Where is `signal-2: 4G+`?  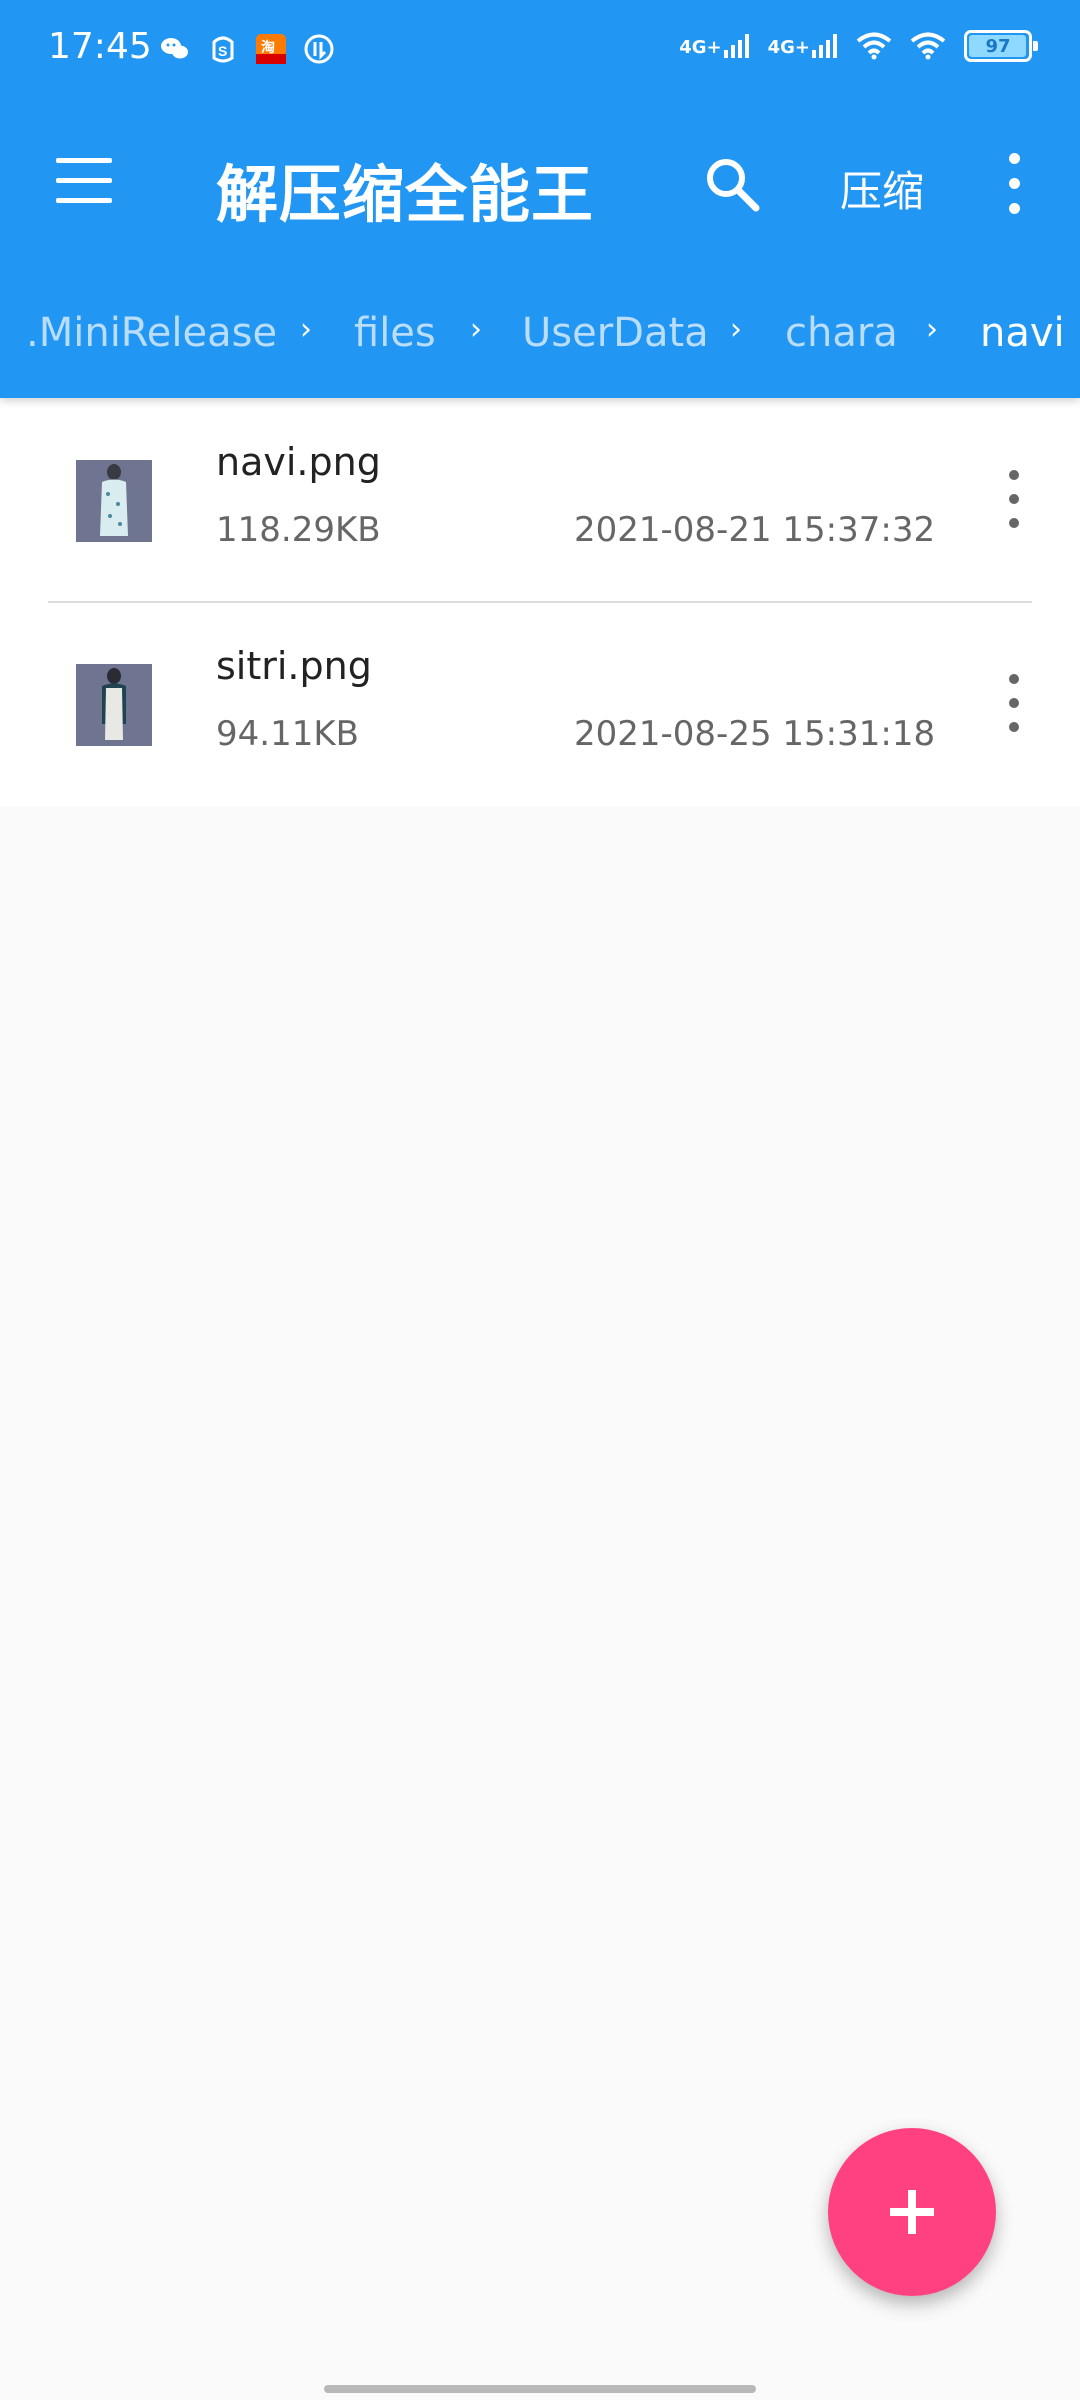 signal-2: 4G+ is located at coordinates (803, 46).